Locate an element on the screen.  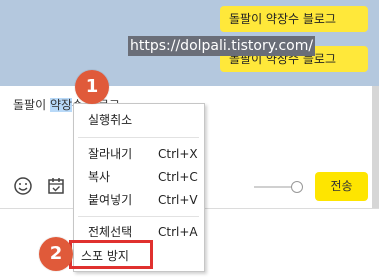
text-prefix: 돌팔이 is located at coordinates (31, 105).